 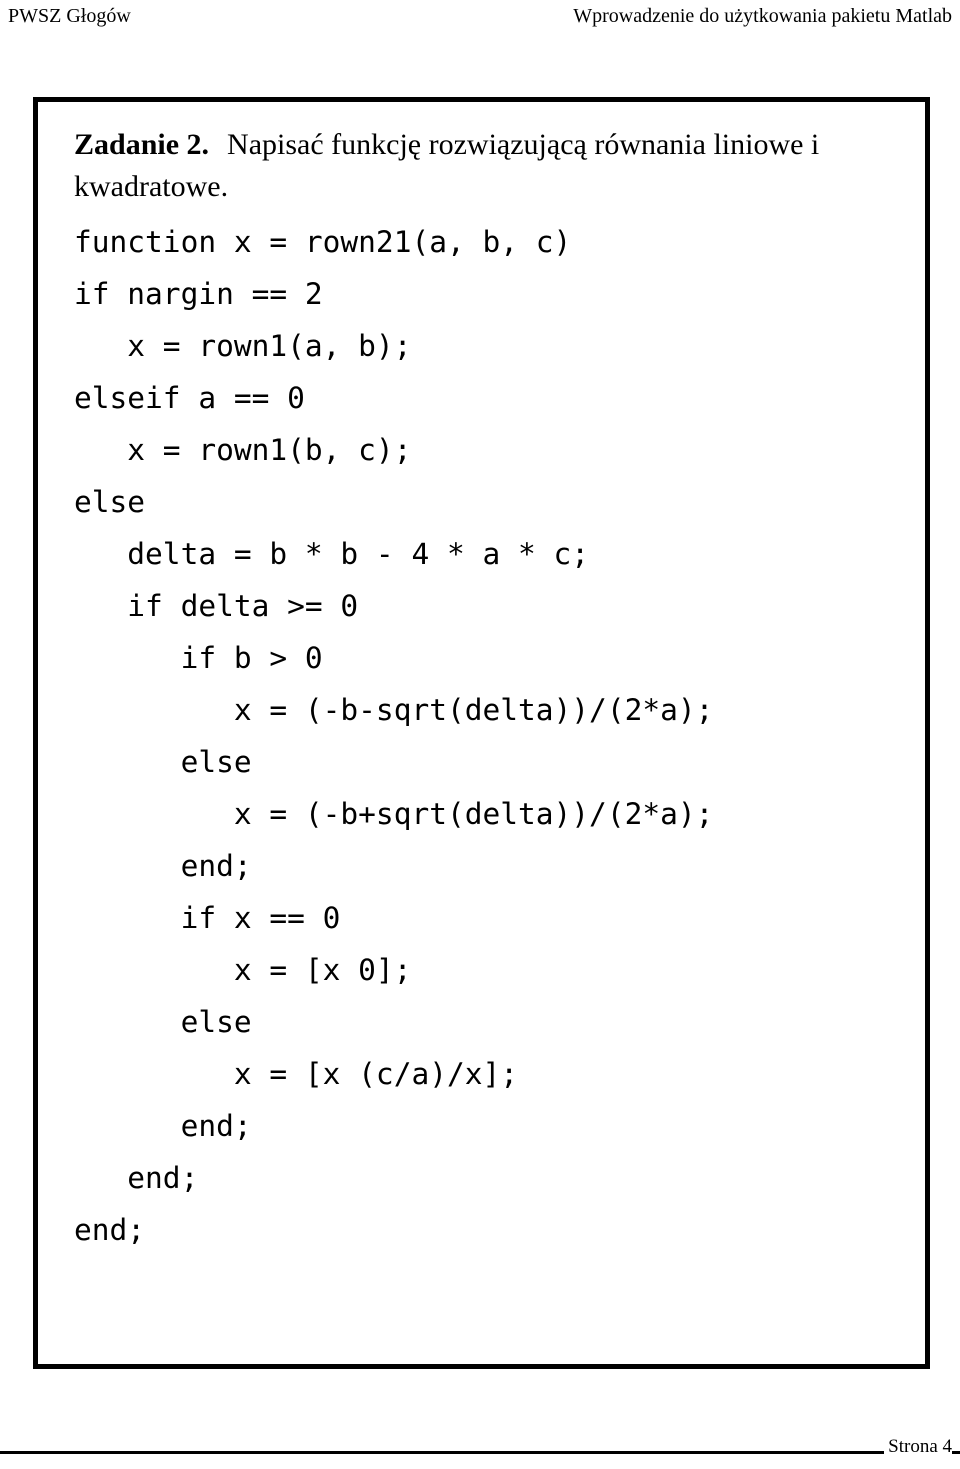 I want to click on code-line: x = rown1(a, b);, so click(x=243, y=346).